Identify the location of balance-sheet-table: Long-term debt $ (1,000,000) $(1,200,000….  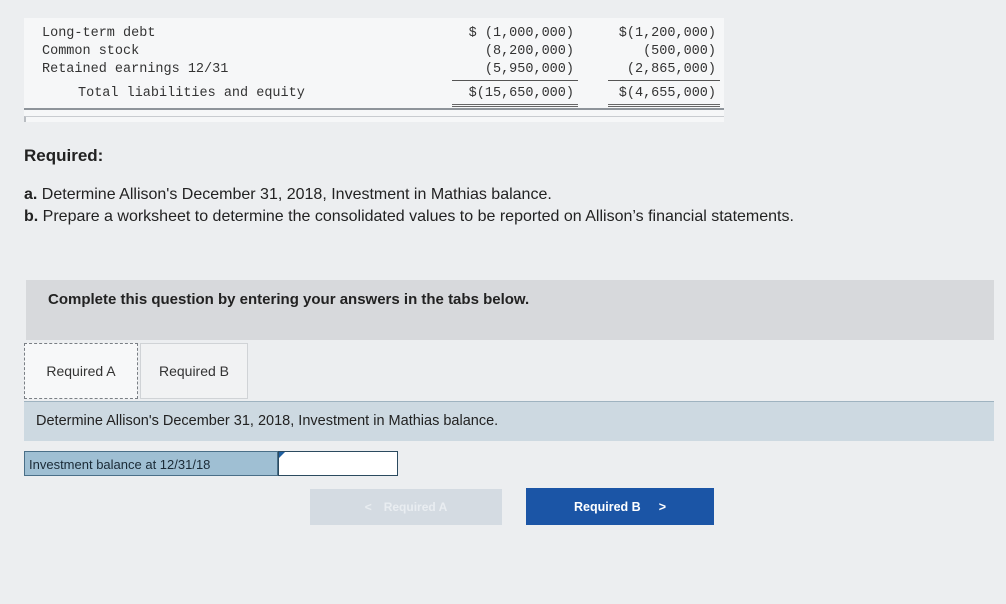
(374, 70).